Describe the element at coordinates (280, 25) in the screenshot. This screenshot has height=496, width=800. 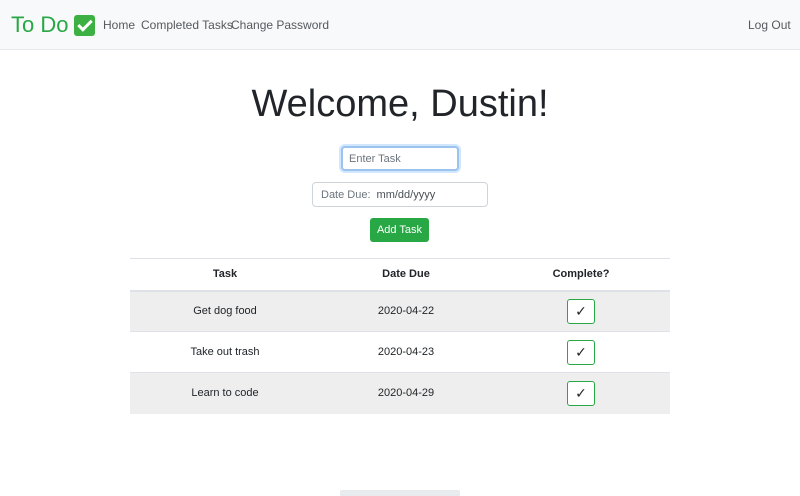
I see `nav-change-password-link: Change Password` at that location.